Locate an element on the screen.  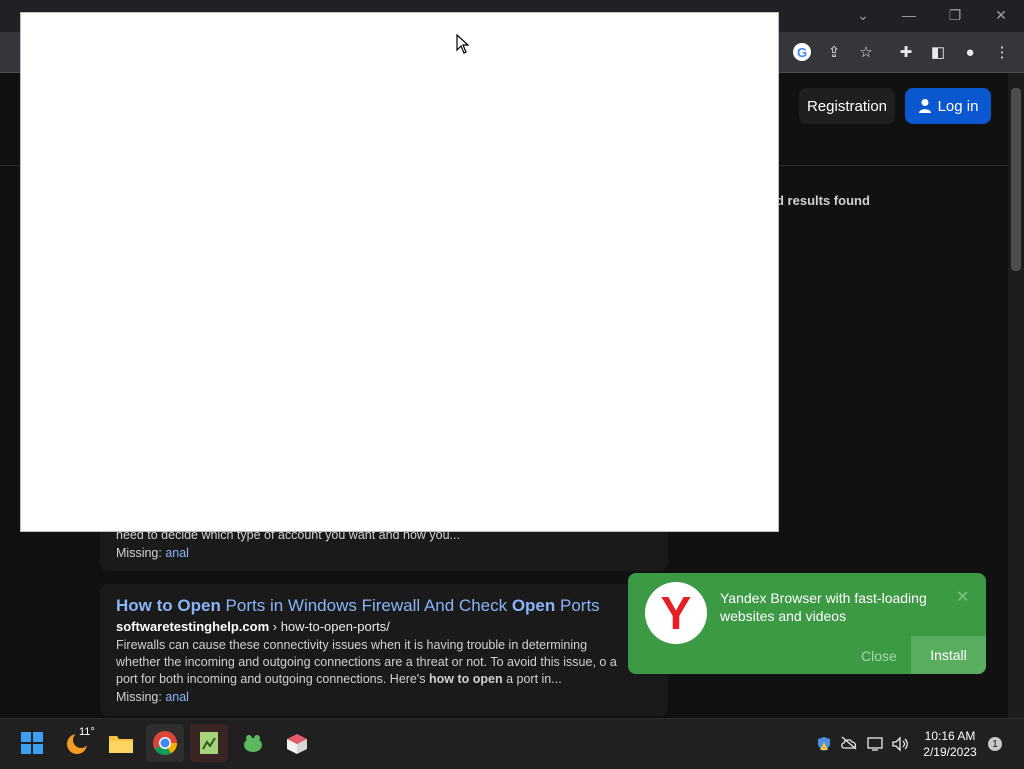
frog-icon is located at coordinates (253, 743).